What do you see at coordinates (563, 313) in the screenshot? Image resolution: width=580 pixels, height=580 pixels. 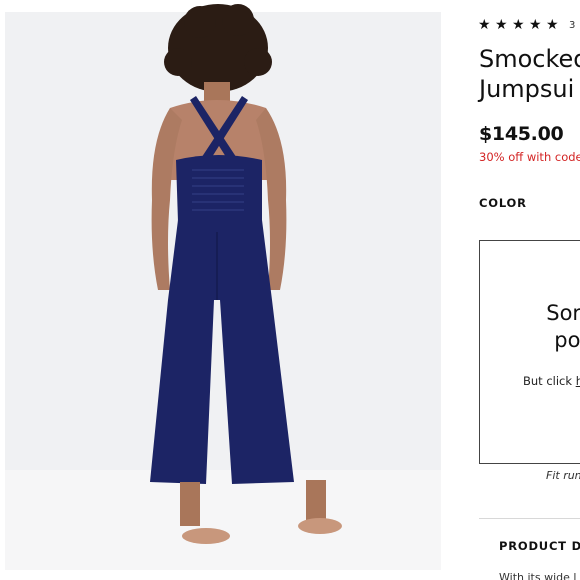 I see `popup-heading-line: Sorry` at bounding box center [563, 313].